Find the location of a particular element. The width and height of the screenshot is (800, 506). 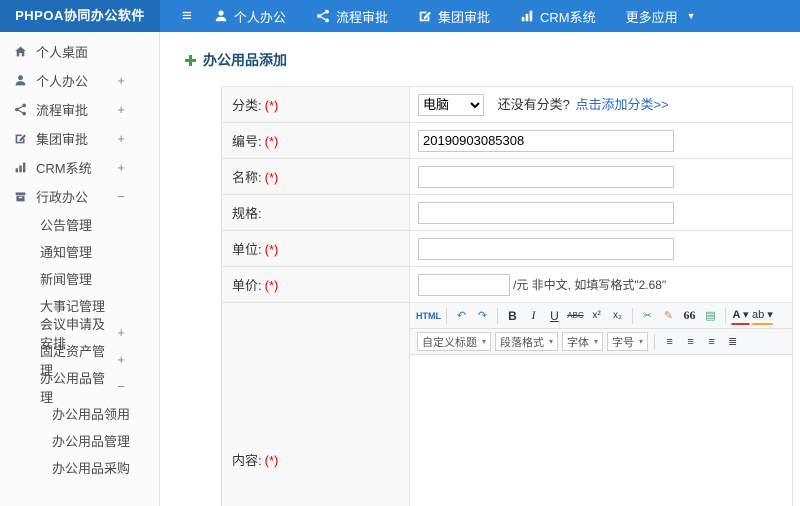

sidebar-item-label: 公告管理 is located at coordinates (66, 225).